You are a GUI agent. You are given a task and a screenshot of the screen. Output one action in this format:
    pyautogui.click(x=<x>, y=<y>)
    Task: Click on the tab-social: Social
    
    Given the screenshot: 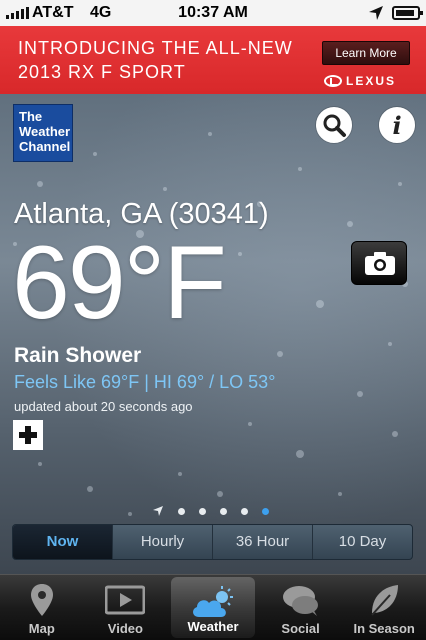 What is the action you would take?
    pyautogui.click(x=301, y=607)
    